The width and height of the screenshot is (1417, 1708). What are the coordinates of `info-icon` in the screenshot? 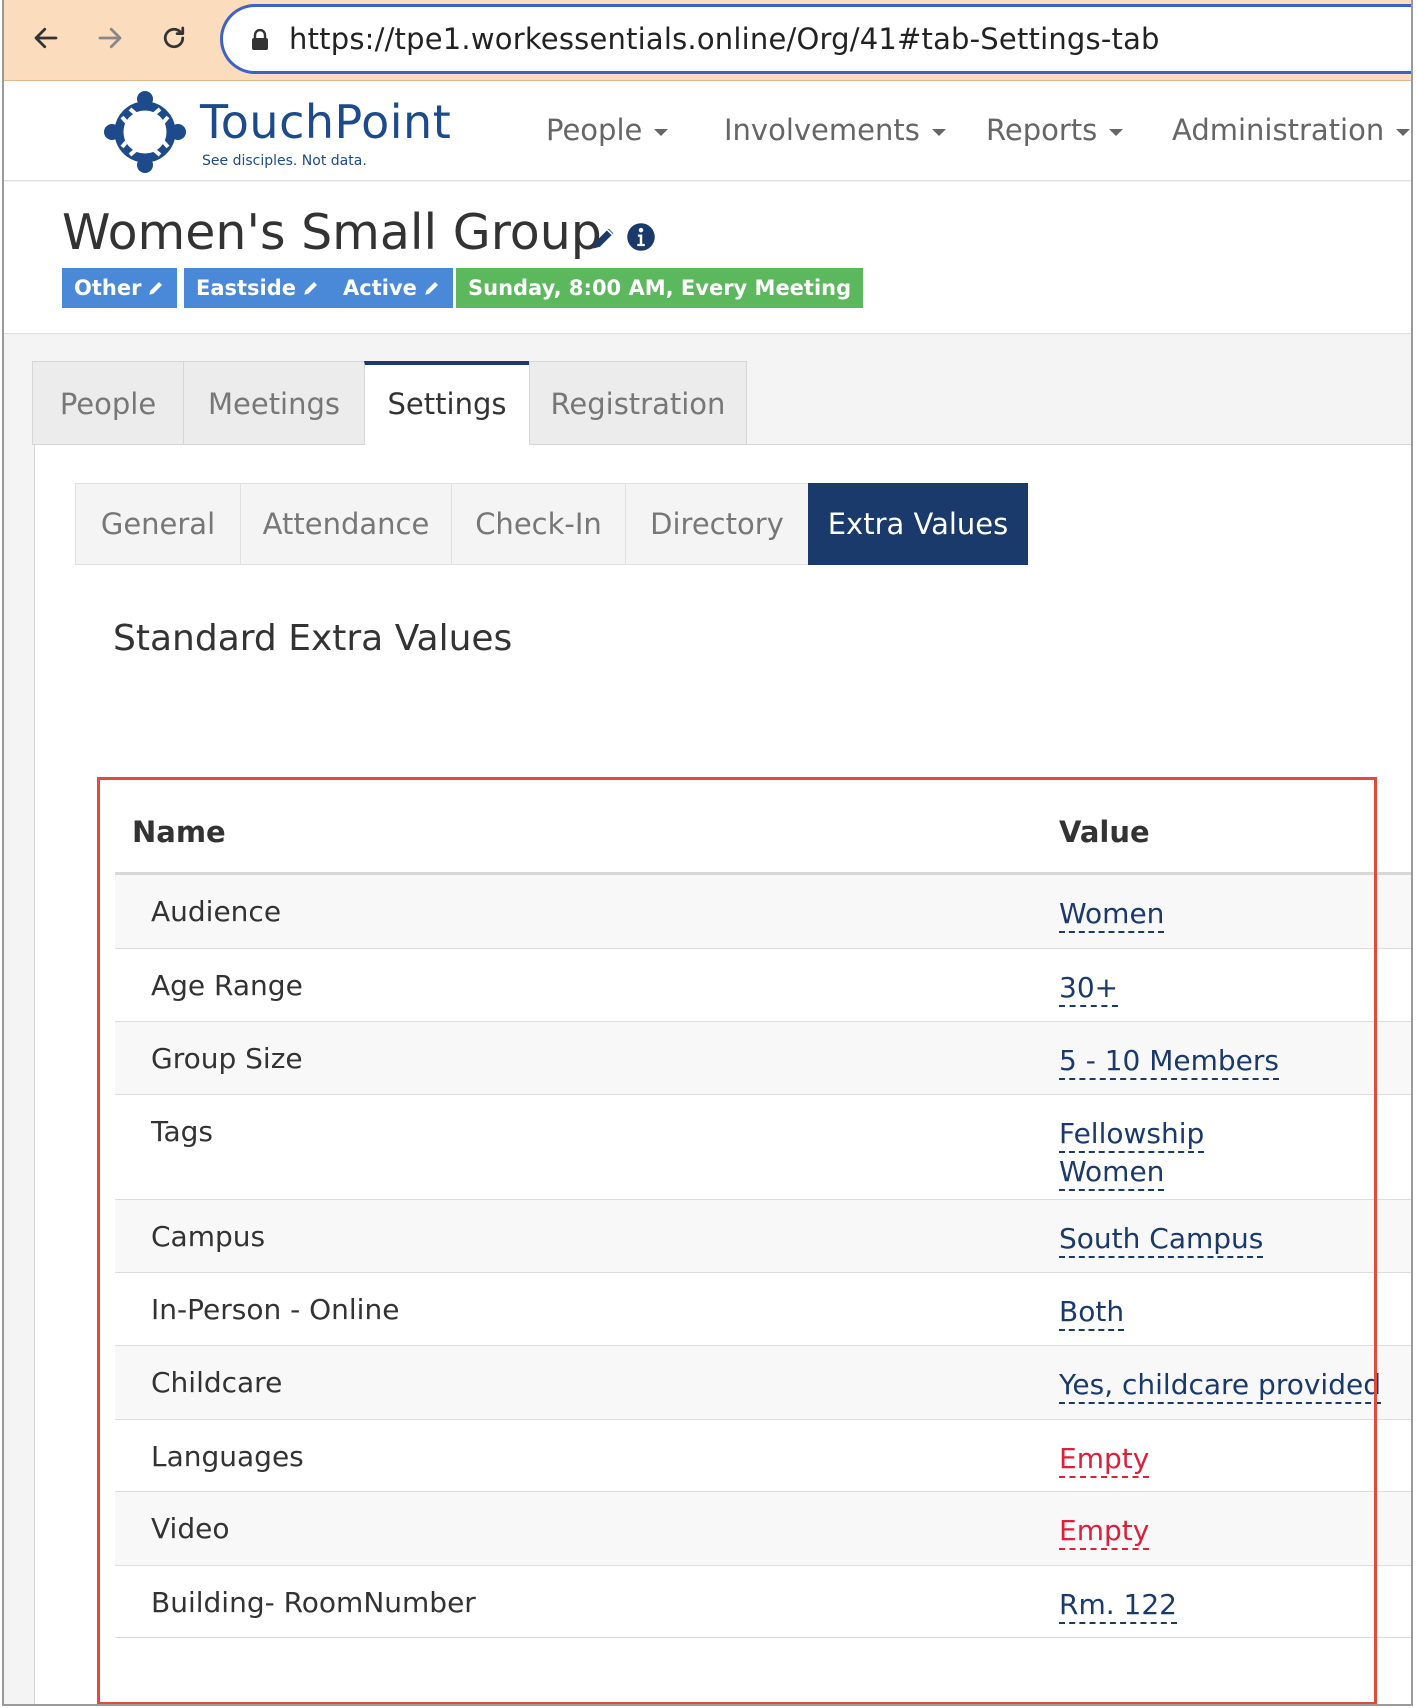 It's located at (641, 237).